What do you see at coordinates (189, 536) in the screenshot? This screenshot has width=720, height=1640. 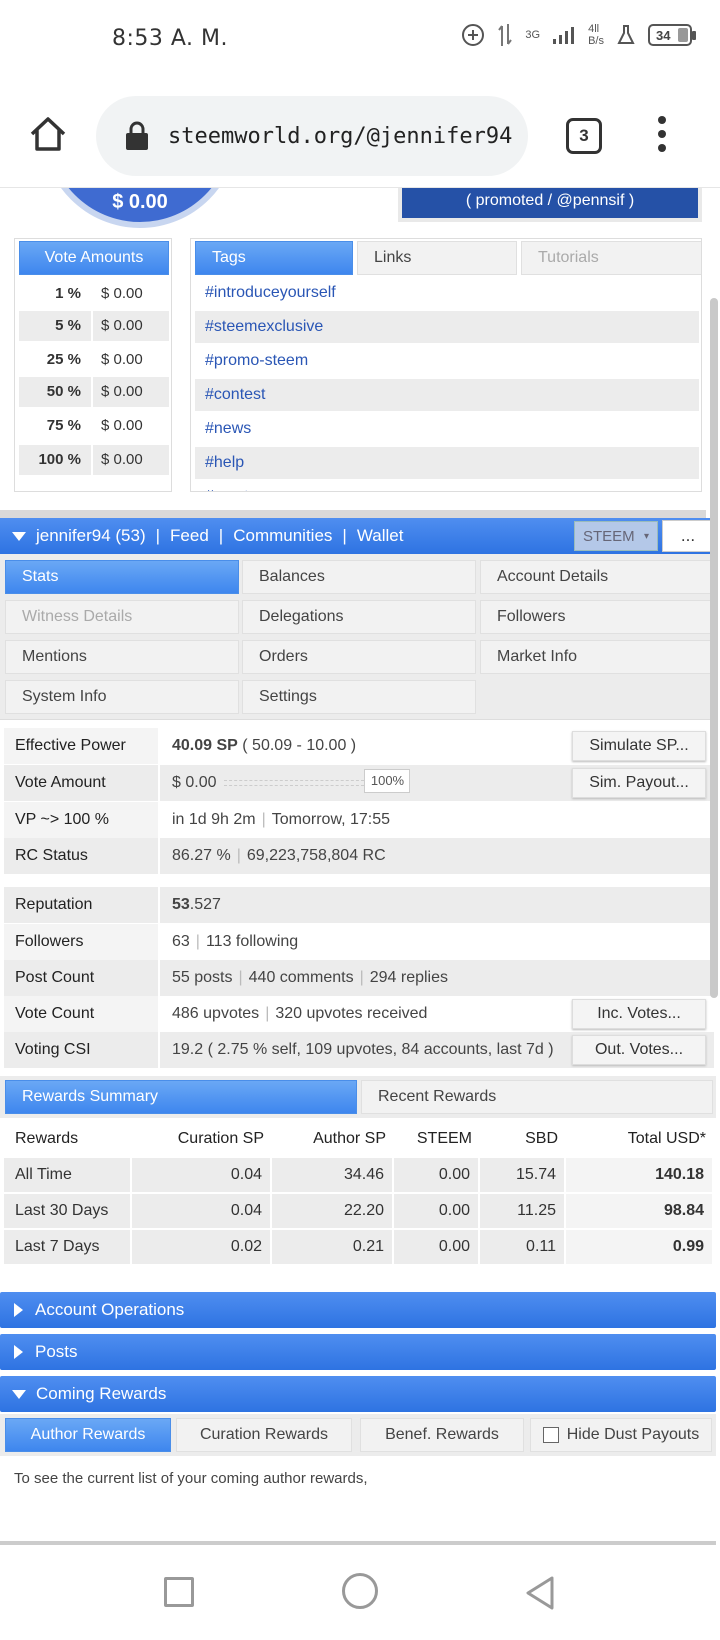 I see `feed-link: Feed` at bounding box center [189, 536].